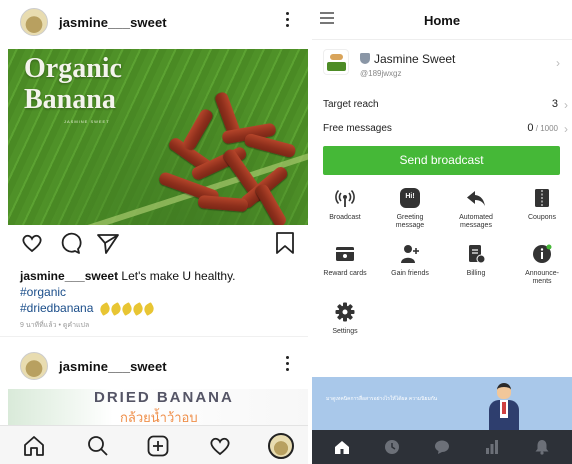  Describe the element at coordinates (357, 128) in the screenshot. I see `free-messages-label: Free messages` at that location.